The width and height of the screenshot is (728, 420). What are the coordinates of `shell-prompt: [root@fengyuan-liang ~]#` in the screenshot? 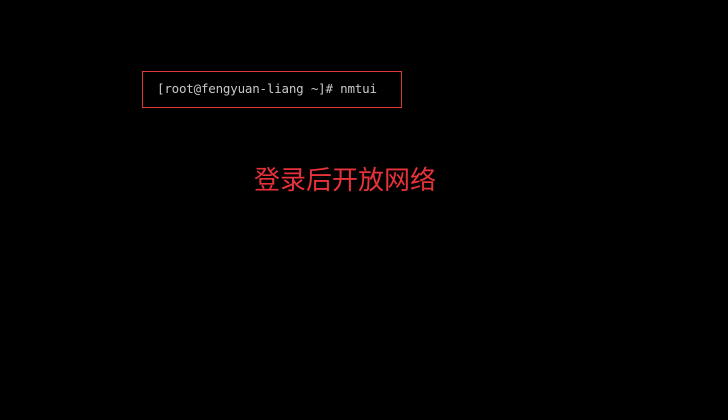 It's located at (245, 88).